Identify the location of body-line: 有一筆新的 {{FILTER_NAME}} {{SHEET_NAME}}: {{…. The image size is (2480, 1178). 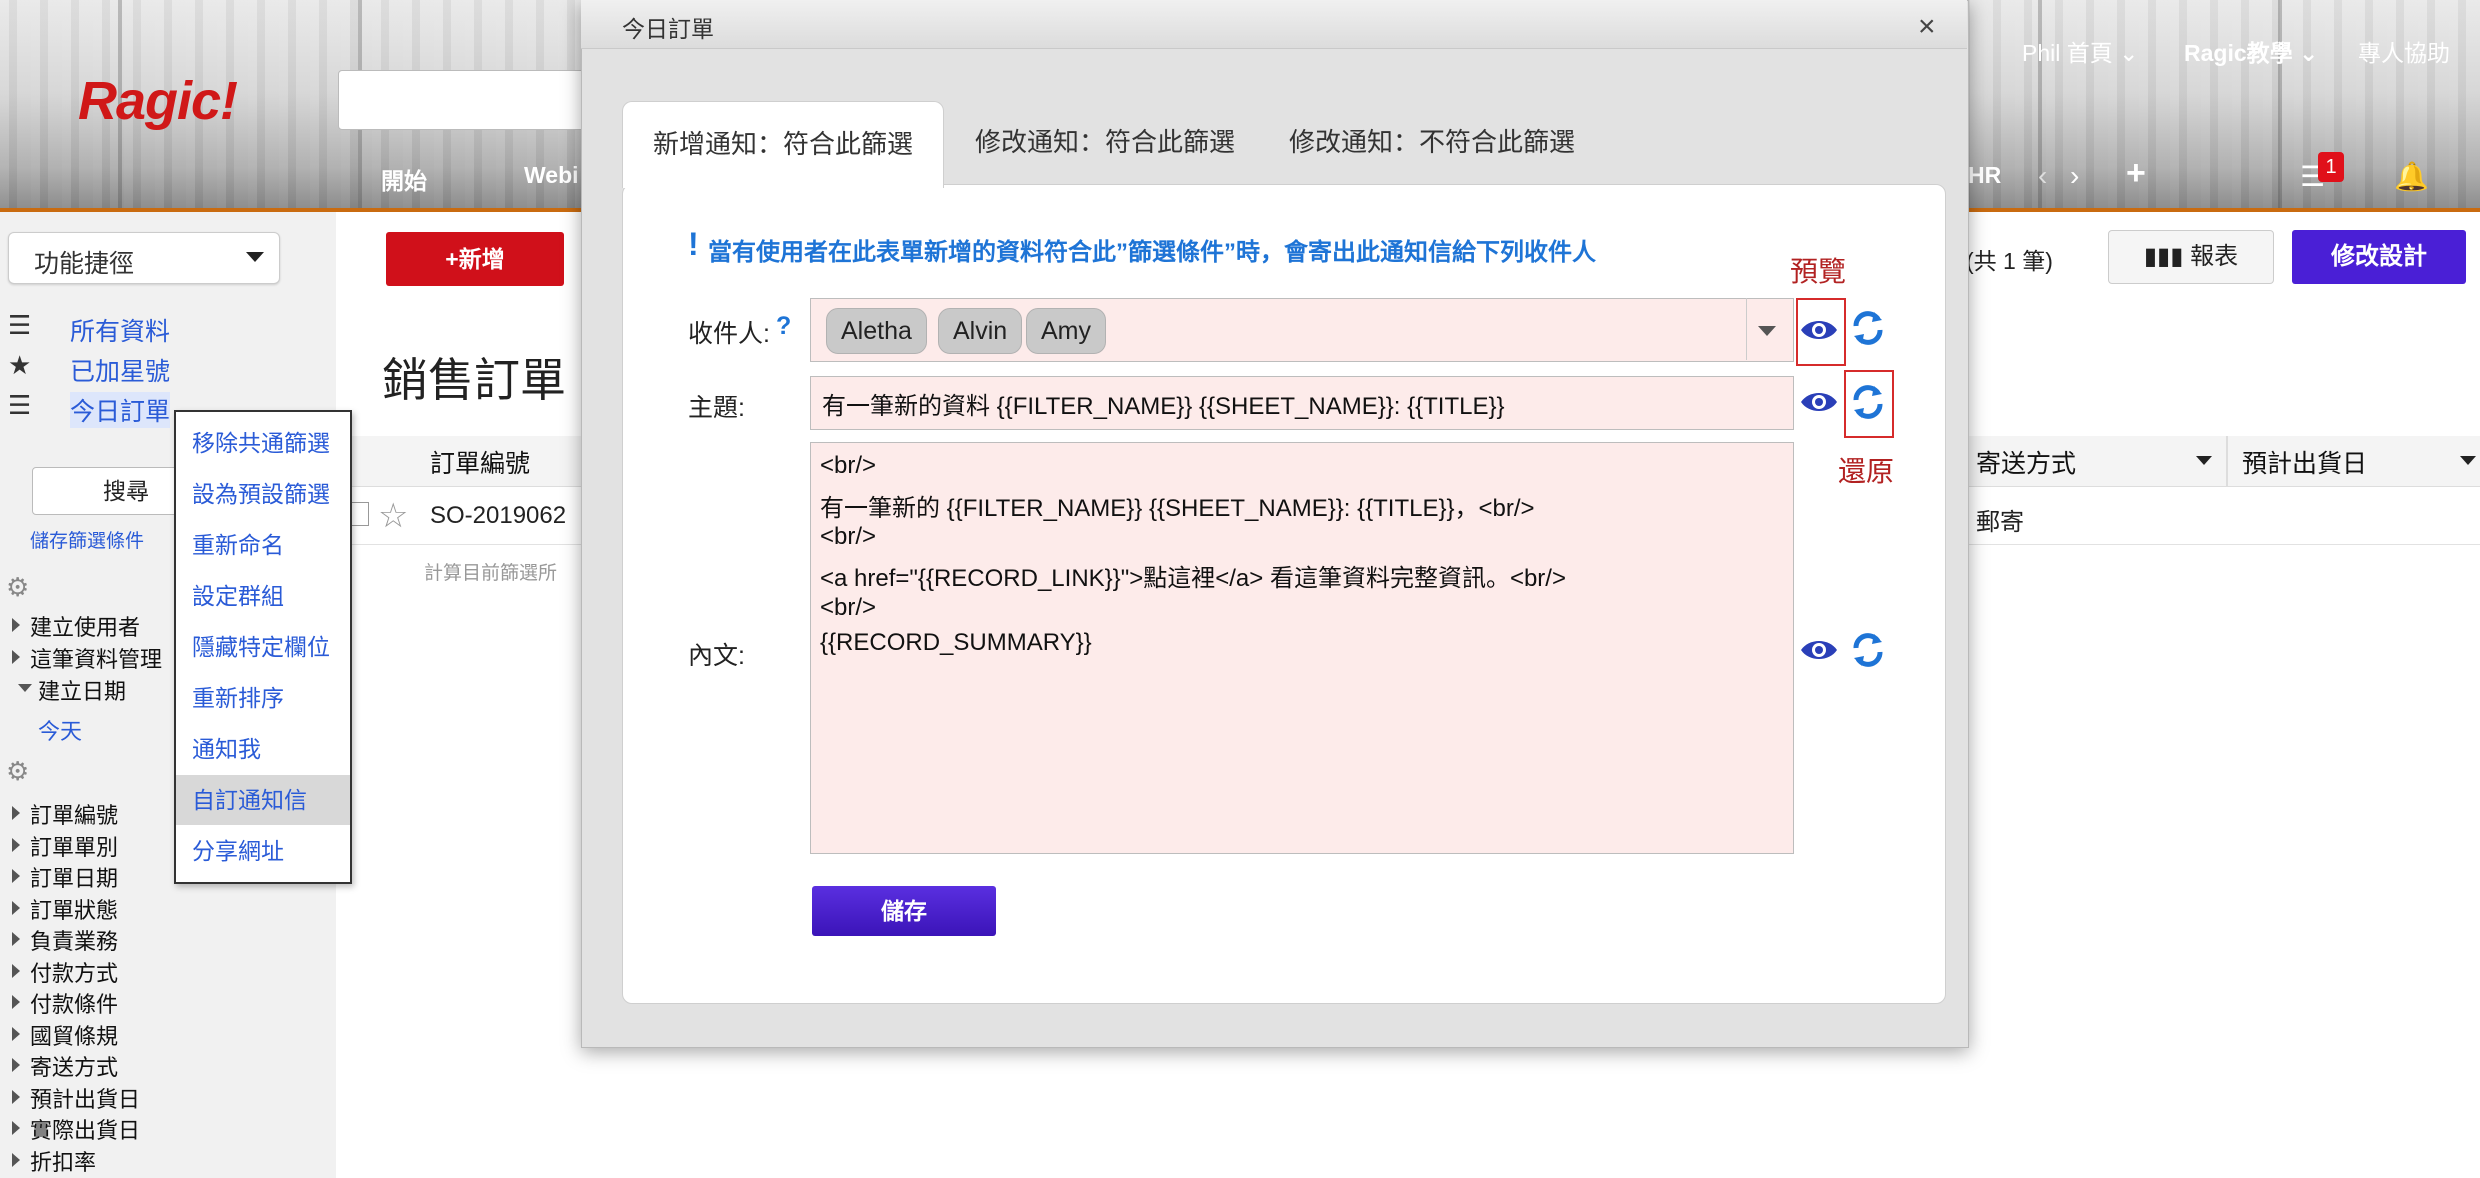
(1177, 508).